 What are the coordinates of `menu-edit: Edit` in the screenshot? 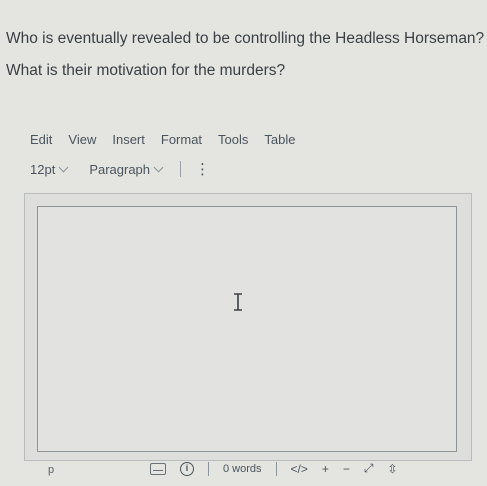 It's located at (41, 139).